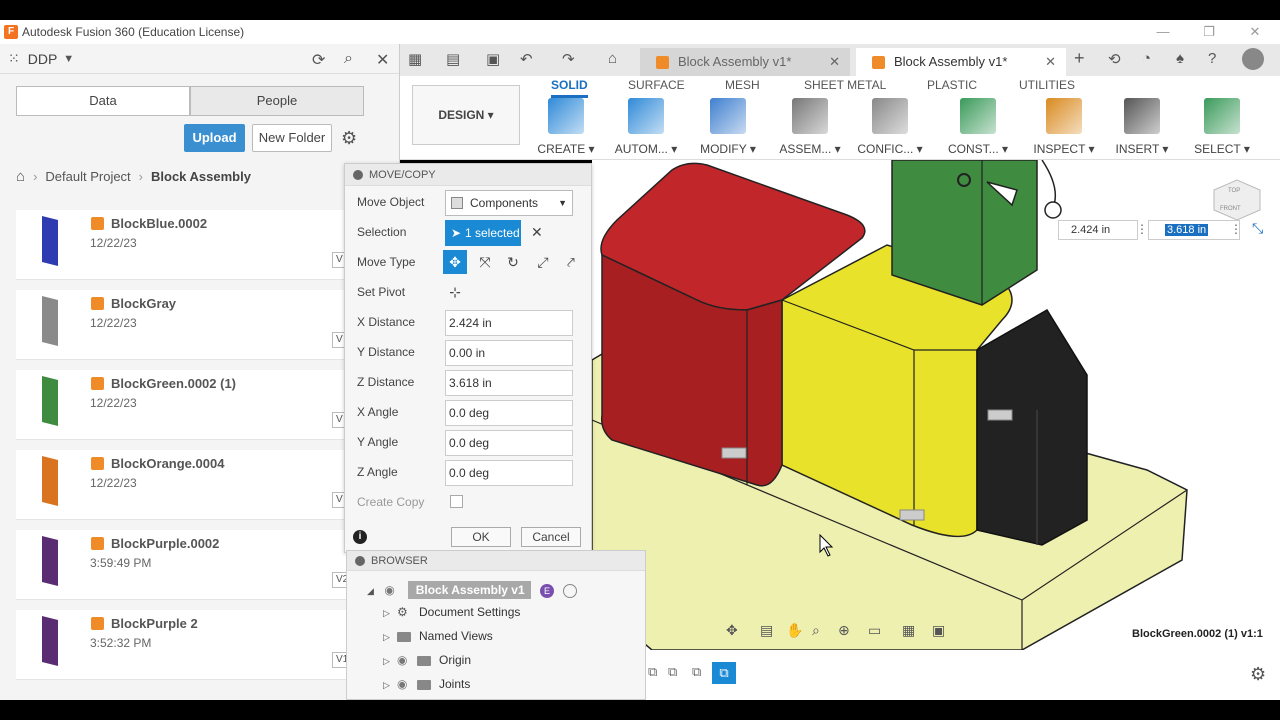 This screenshot has width=1280, height=720. I want to click on display-settings-icon: ▭, so click(874, 630).